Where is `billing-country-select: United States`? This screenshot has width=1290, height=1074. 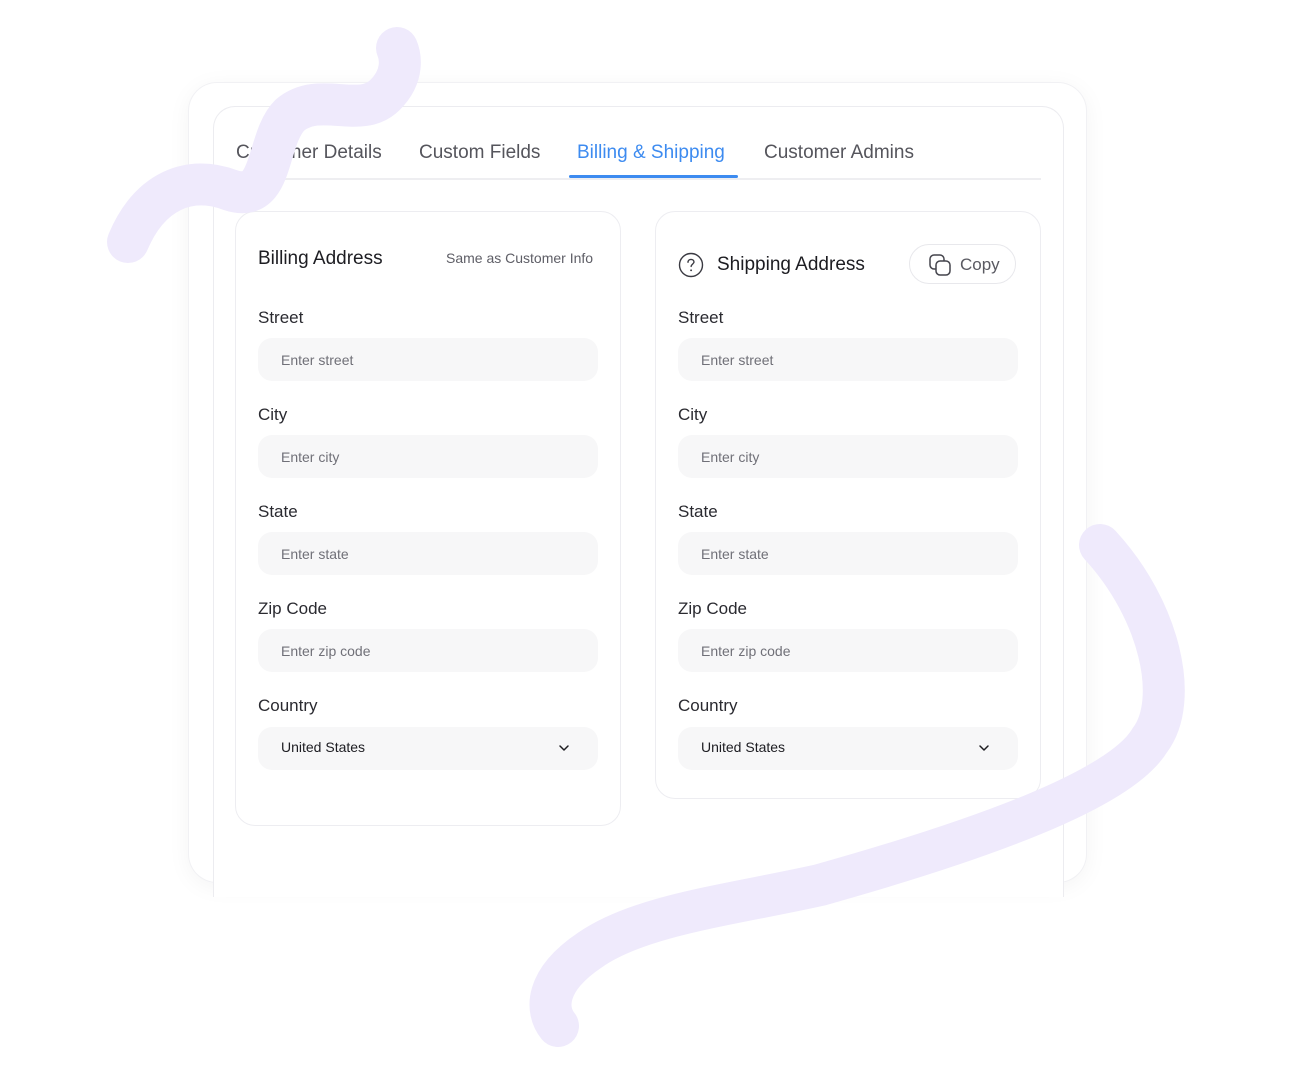
billing-country-select: United States is located at coordinates (428, 748).